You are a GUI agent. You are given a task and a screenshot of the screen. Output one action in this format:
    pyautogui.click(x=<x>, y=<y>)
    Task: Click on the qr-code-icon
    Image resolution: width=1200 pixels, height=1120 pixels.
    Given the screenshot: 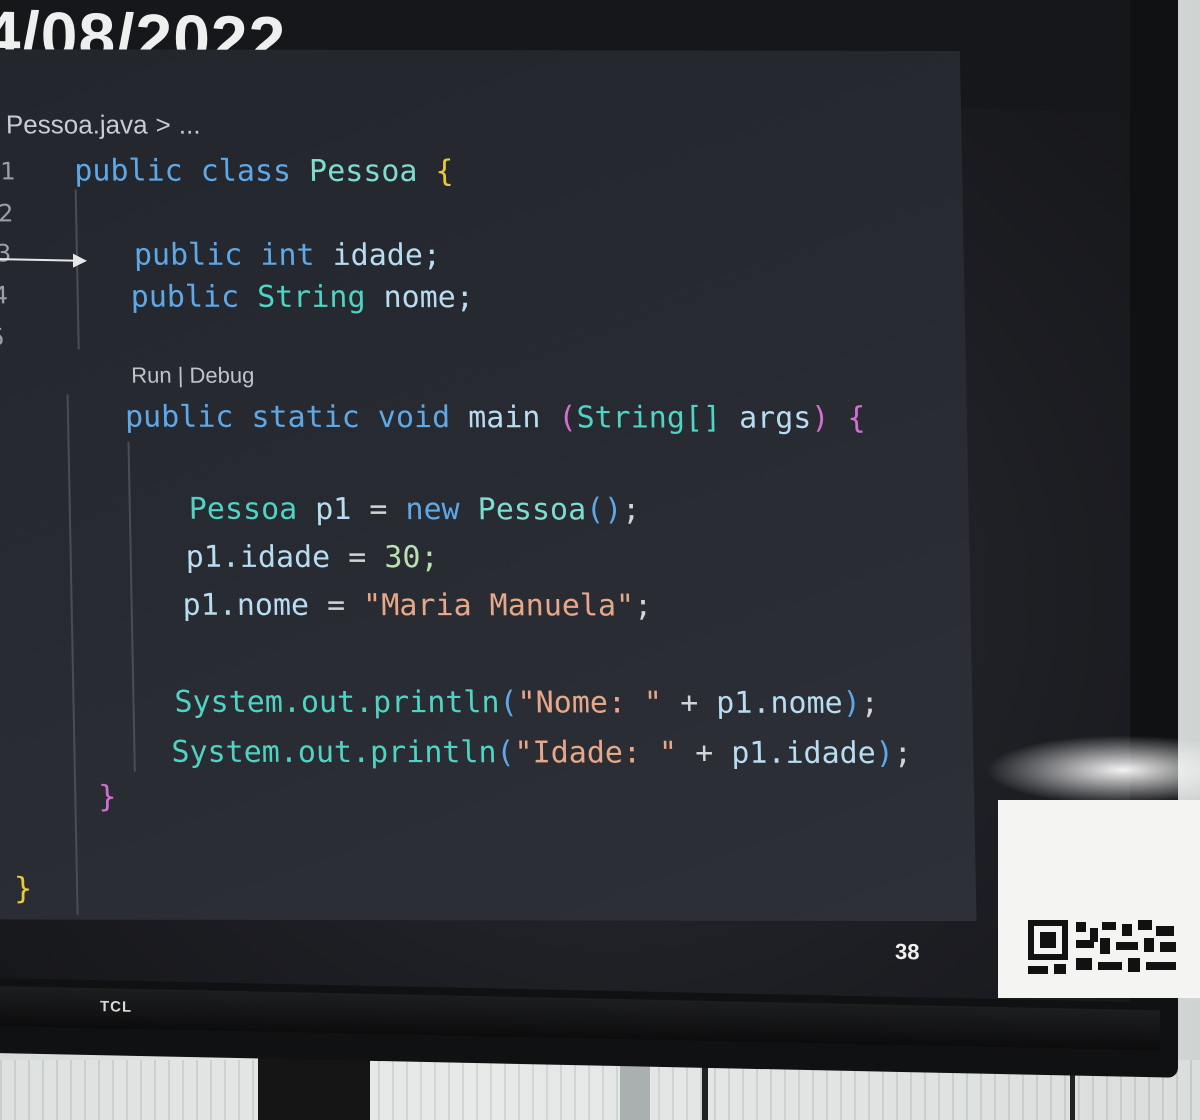 What is the action you would take?
    pyautogui.click(x=1102, y=947)
    